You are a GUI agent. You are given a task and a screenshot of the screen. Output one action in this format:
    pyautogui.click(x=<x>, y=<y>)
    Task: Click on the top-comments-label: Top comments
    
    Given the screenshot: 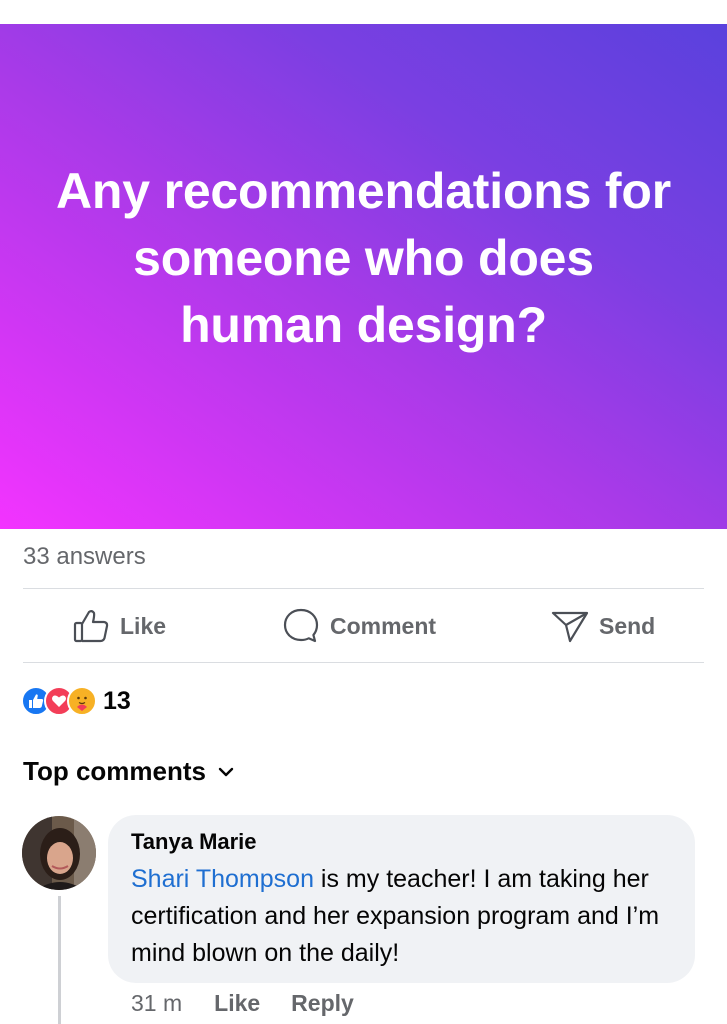 What is the action you would take?
    pyautogui.click(x=114, y=771)
    